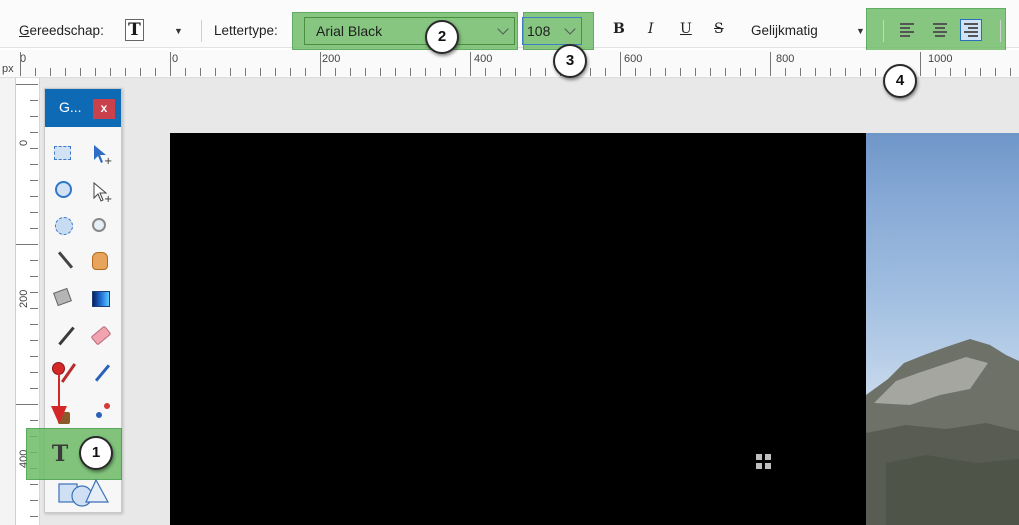 The image size is (1019, 525). What do you see at coordinates (96, 453) in the screenshot?
I see `callout-1: 1` at bounding box center [96, 453].